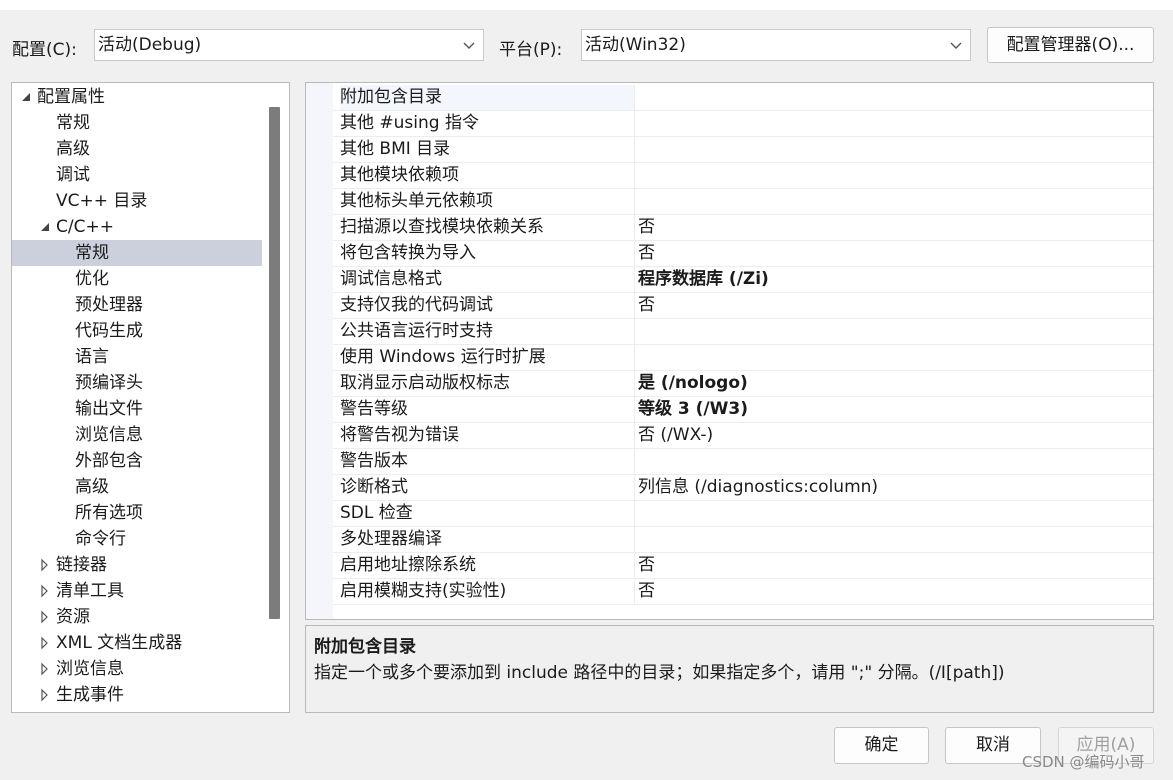 The width and height of the screenshot is (1173, 780). What do you see at coordinates (137, 175) in the screenshot?
I see `tree-item: 调试` at bounding box center [137, 175].